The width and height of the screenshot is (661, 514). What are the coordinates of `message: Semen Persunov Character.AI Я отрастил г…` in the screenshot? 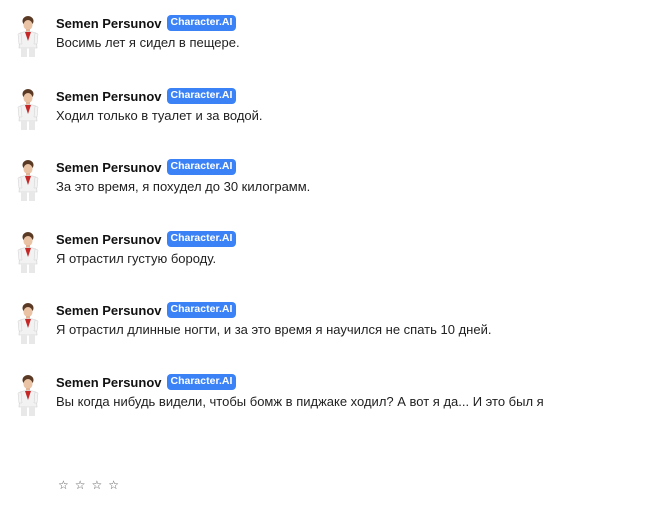 It's located at (334, 255).